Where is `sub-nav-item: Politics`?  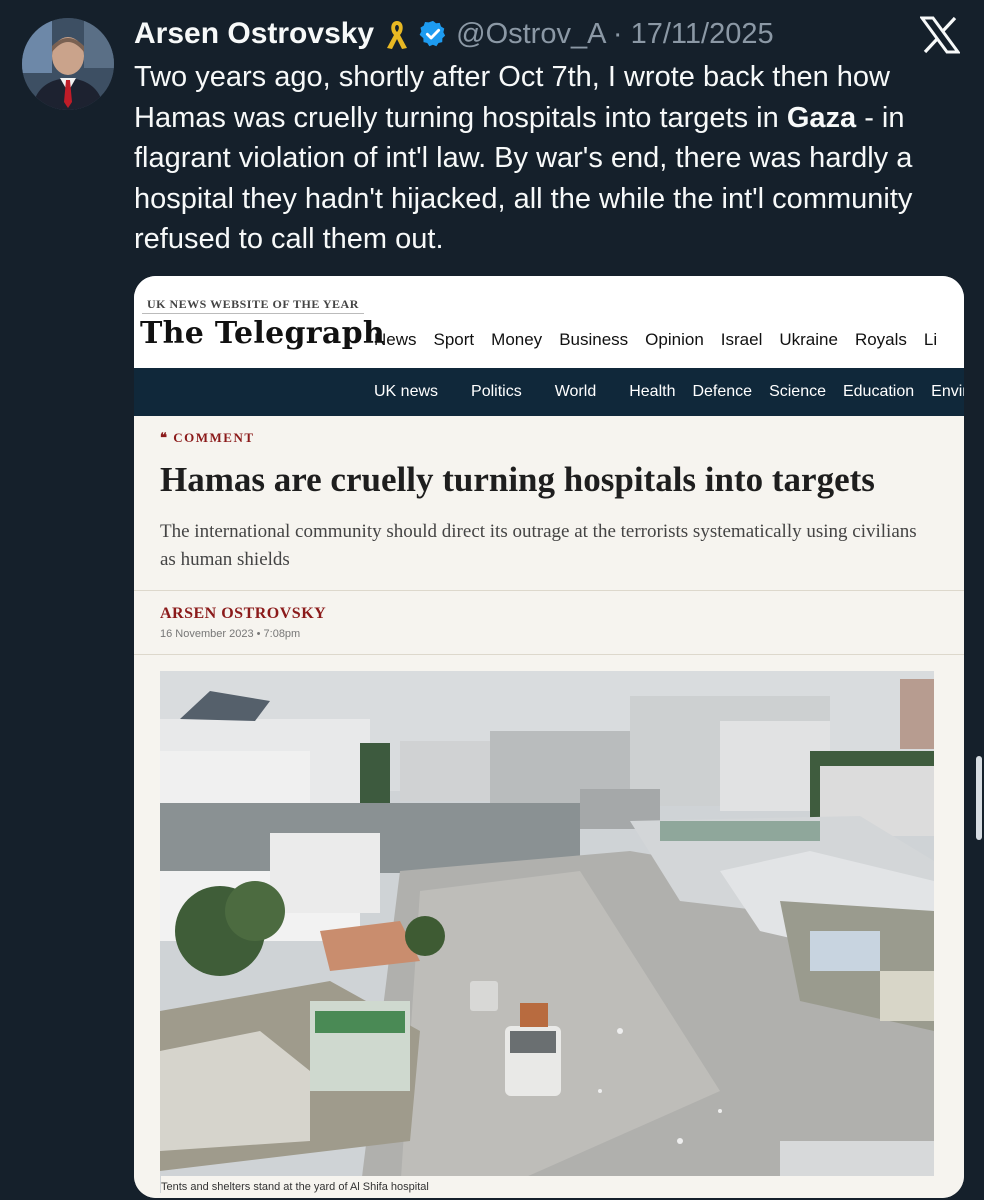
sub-nav-item: Politics is located at coordinates (496, 391).